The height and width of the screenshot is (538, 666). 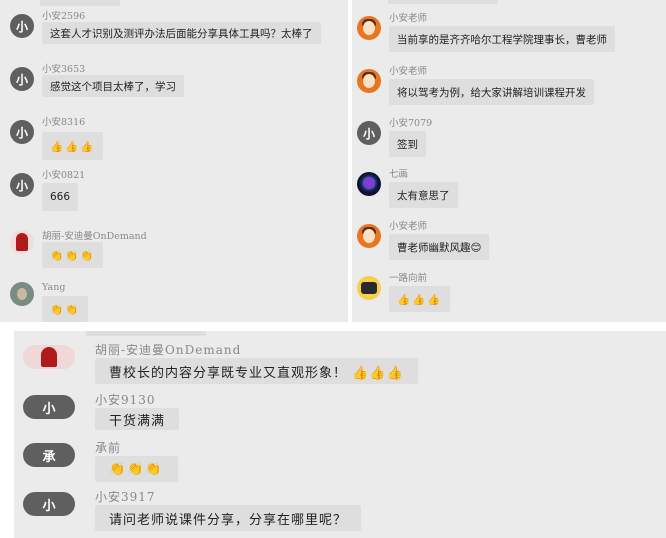 What do you see at coordinates (64, 175) in the screenshot?
I see `sender-name: 小安0821` at bounding box center [64, 175].